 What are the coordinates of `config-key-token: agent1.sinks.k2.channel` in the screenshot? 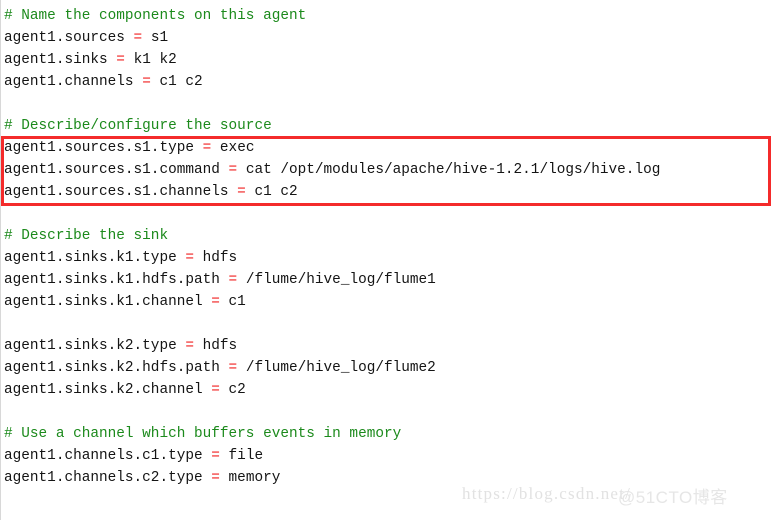 It's located at (103, 390).